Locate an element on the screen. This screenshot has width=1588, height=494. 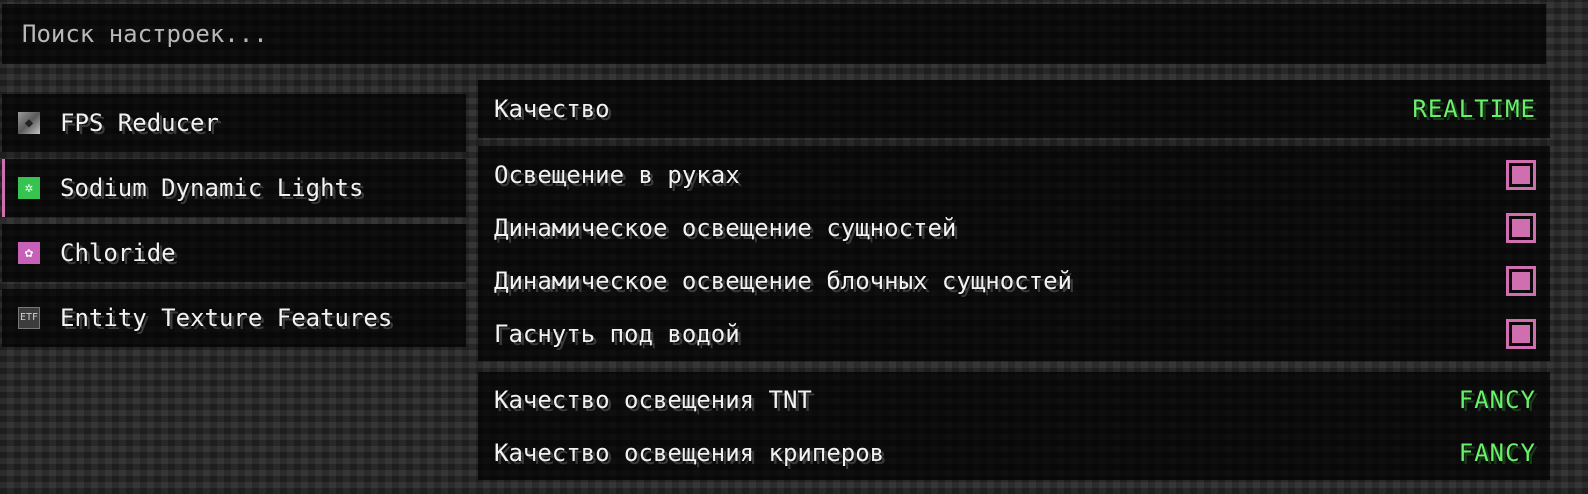
search-input is located at coordinates (783, 34).